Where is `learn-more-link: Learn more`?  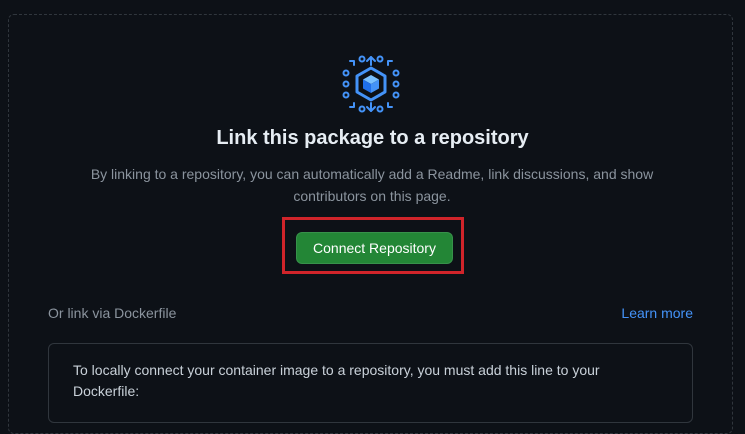 learn-more-link: Learn more is located at coordinates (657, 313).